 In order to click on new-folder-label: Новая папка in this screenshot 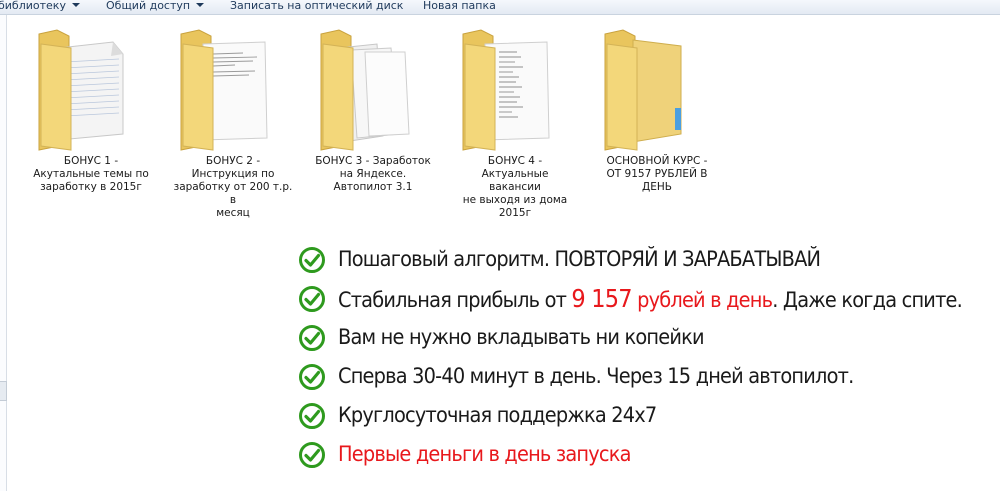, I will do `click(459, 6)`.